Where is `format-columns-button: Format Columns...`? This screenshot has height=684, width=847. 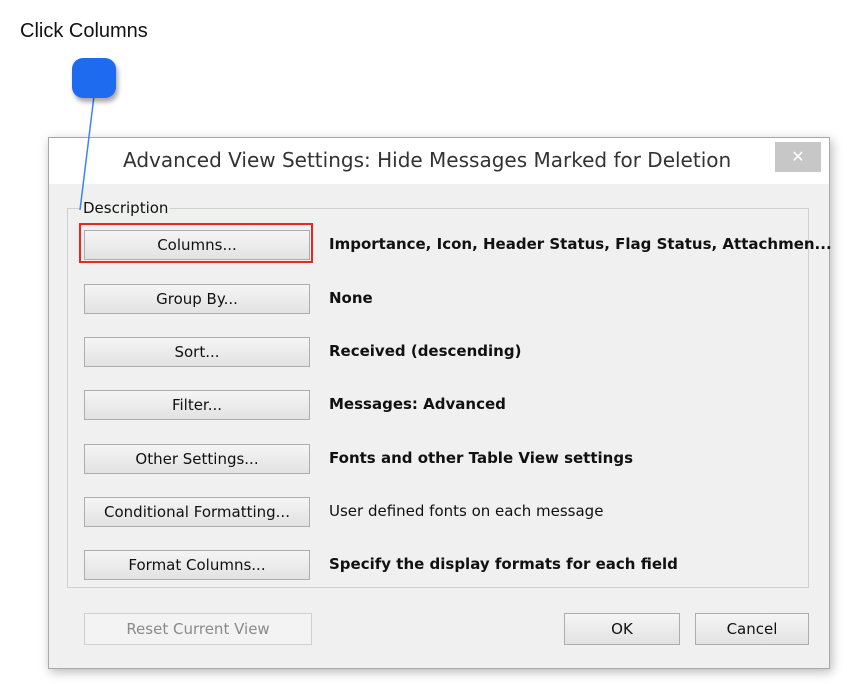
format-columns-button: Format Columns... is located at coordinates (197, 565).